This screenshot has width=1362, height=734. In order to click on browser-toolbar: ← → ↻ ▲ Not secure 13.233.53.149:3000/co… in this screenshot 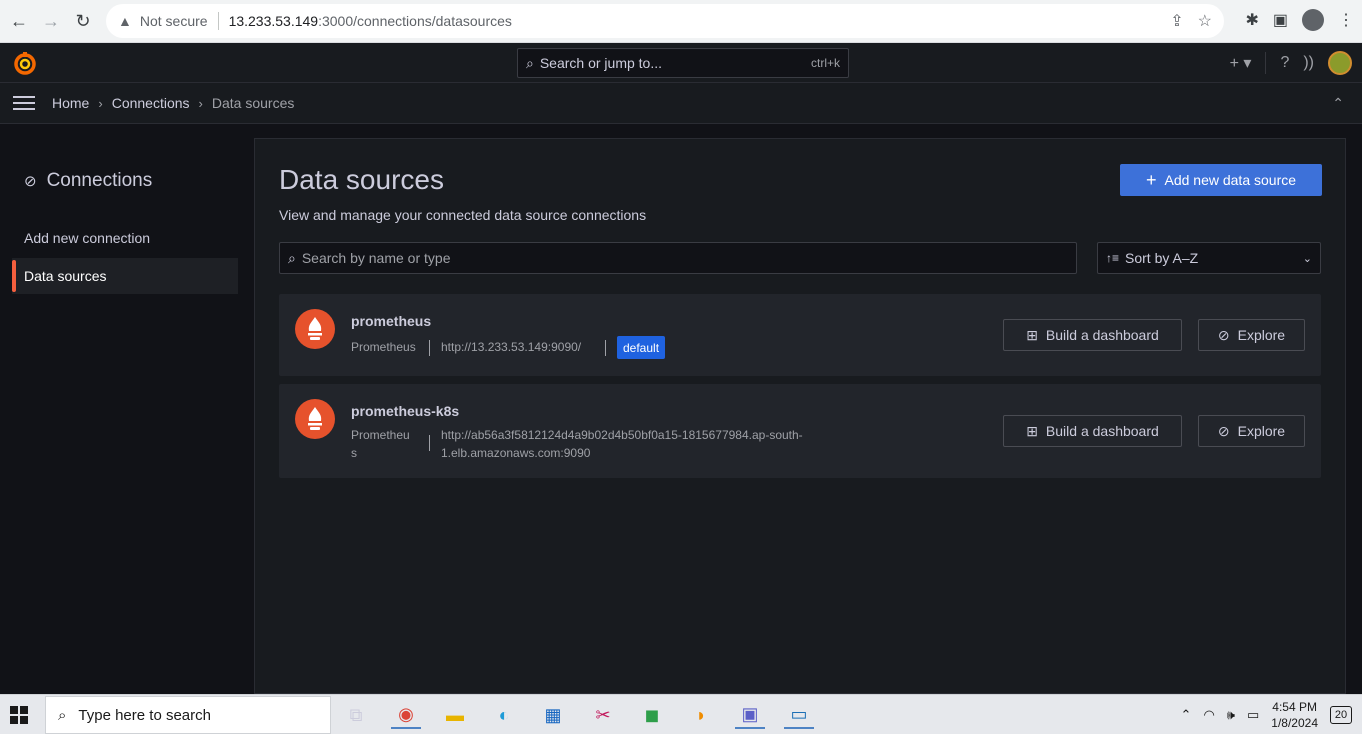, I will do `click(681, 21)`.